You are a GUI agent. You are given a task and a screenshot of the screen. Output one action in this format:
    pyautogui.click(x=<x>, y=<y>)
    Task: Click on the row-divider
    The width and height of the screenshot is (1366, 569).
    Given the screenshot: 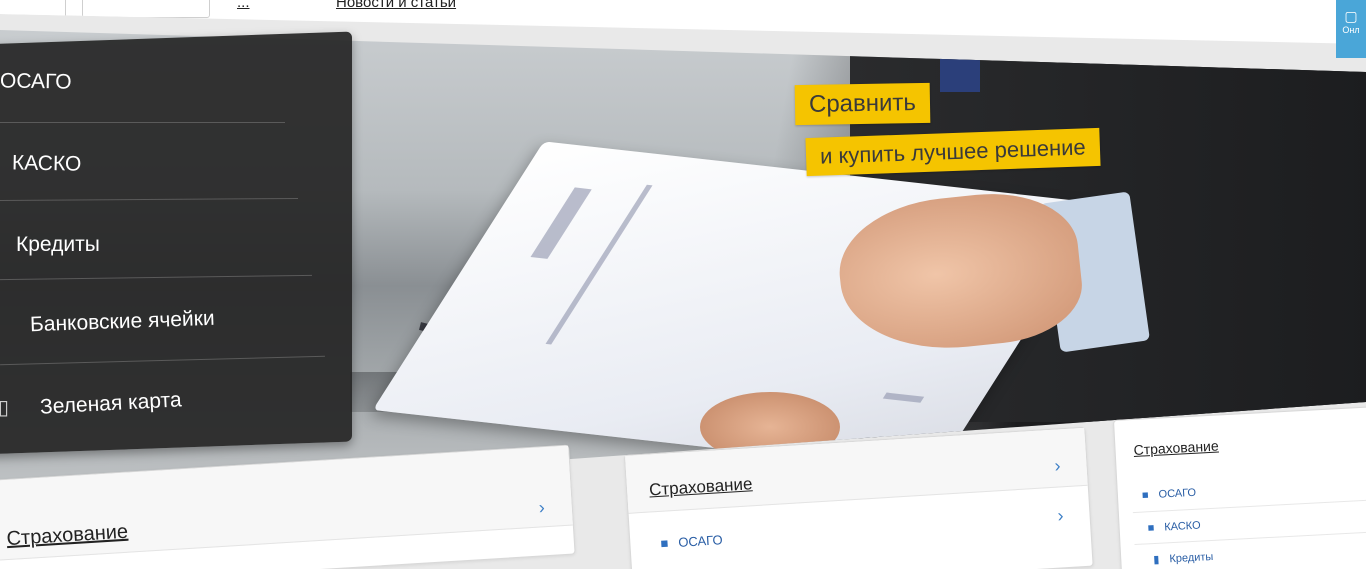 What is the action you would take?
    pyautogui.click(x=1249, y=506)
    